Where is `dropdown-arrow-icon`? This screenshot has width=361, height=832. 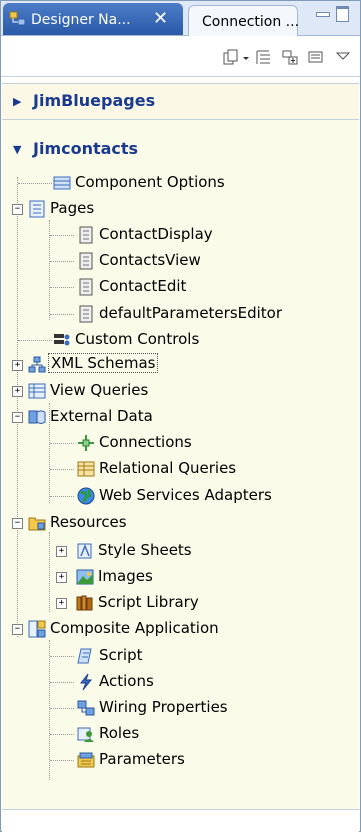 dropdown-arrow-icon is located at coordinates (246, 57).